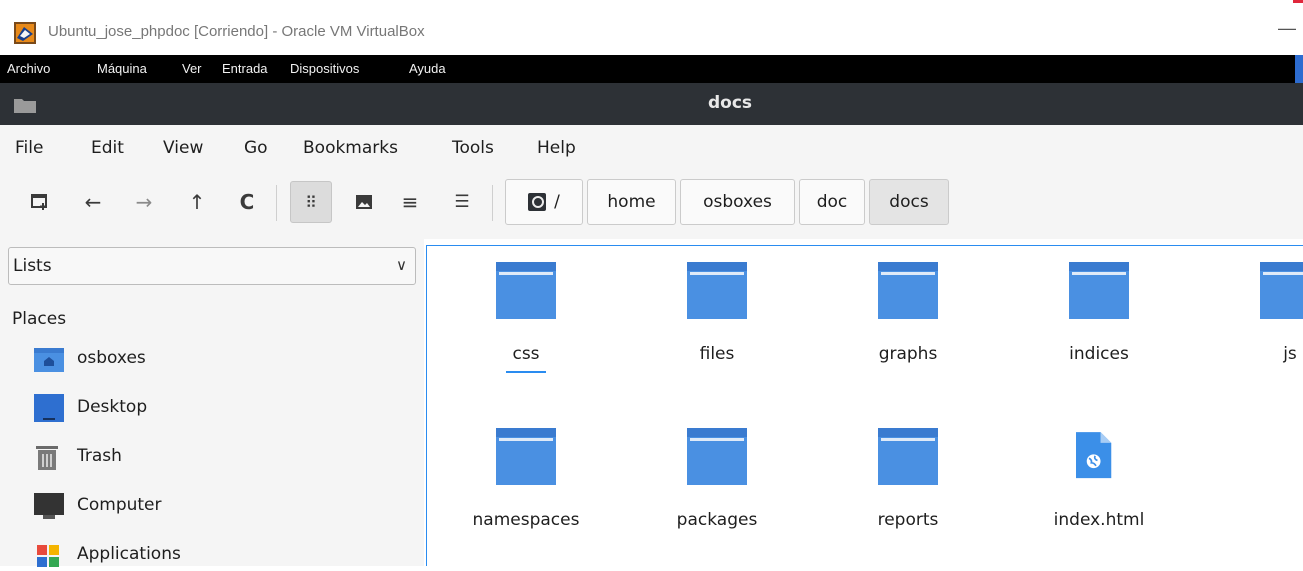 Image resolution: width=1303 pixels, height=571 pixels. What do you see at coordinates (557, 202) in the screenshot?
I see `breadcrumb-root-label: /` at bounding box center [557, 202].